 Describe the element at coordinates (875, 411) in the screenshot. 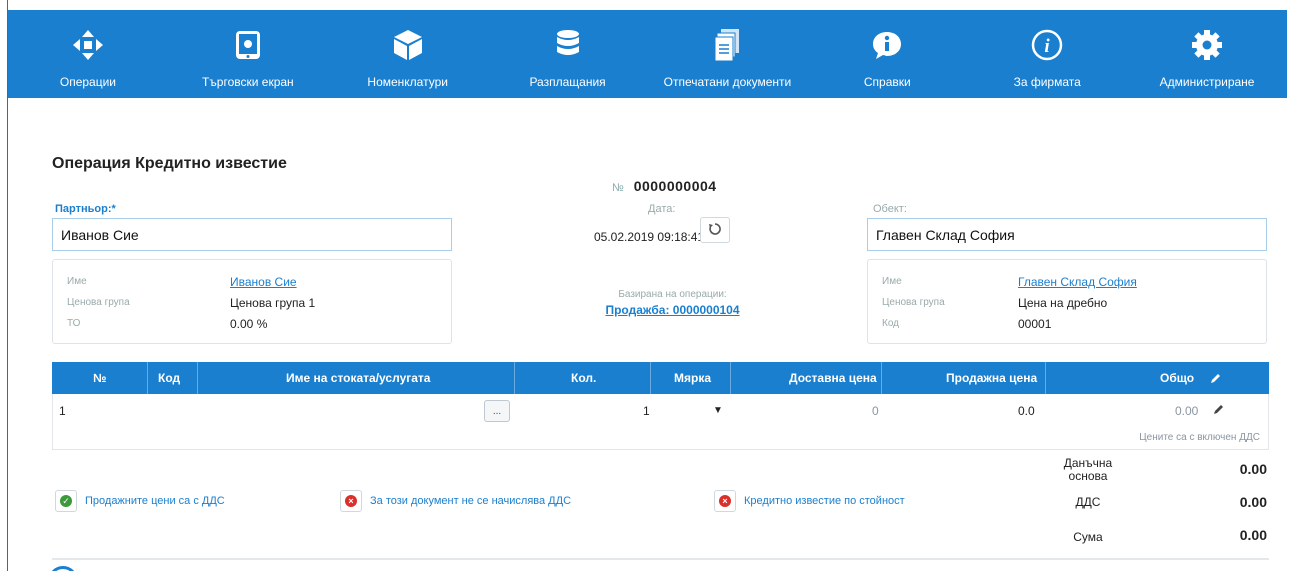

I see `row-delivery-price: 0` at that location.